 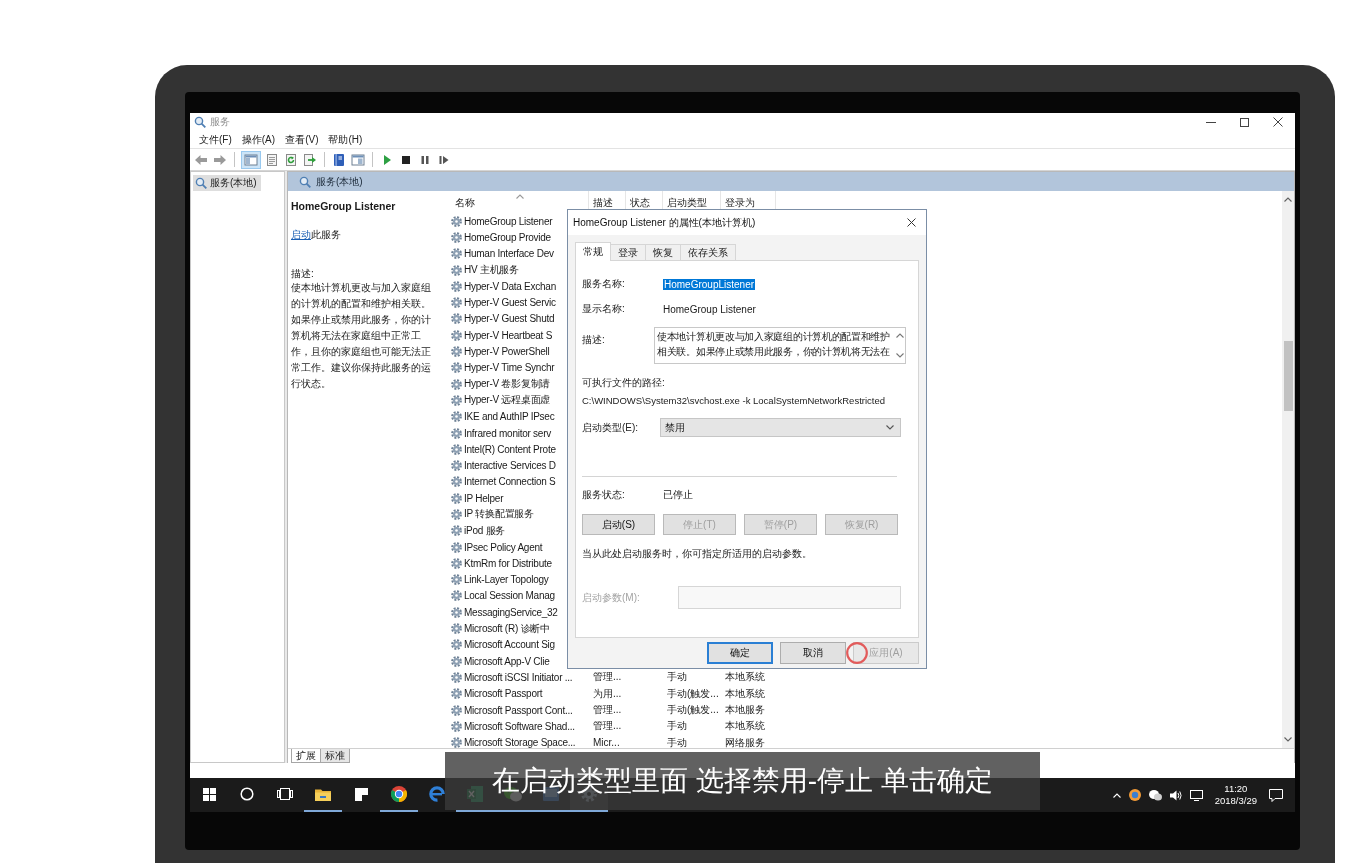 I want to click on service-name: IPsec Policy Agent, so click(x=503, y=547).